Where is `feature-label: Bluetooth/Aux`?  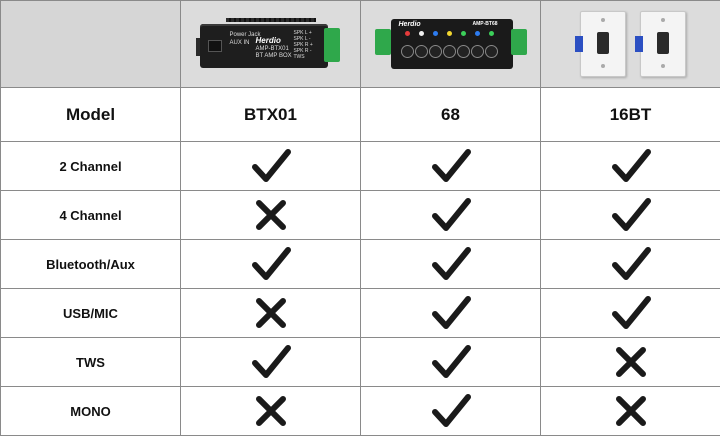 feature-label: Bluetooth/Aux is located at coordinates (91, 264).